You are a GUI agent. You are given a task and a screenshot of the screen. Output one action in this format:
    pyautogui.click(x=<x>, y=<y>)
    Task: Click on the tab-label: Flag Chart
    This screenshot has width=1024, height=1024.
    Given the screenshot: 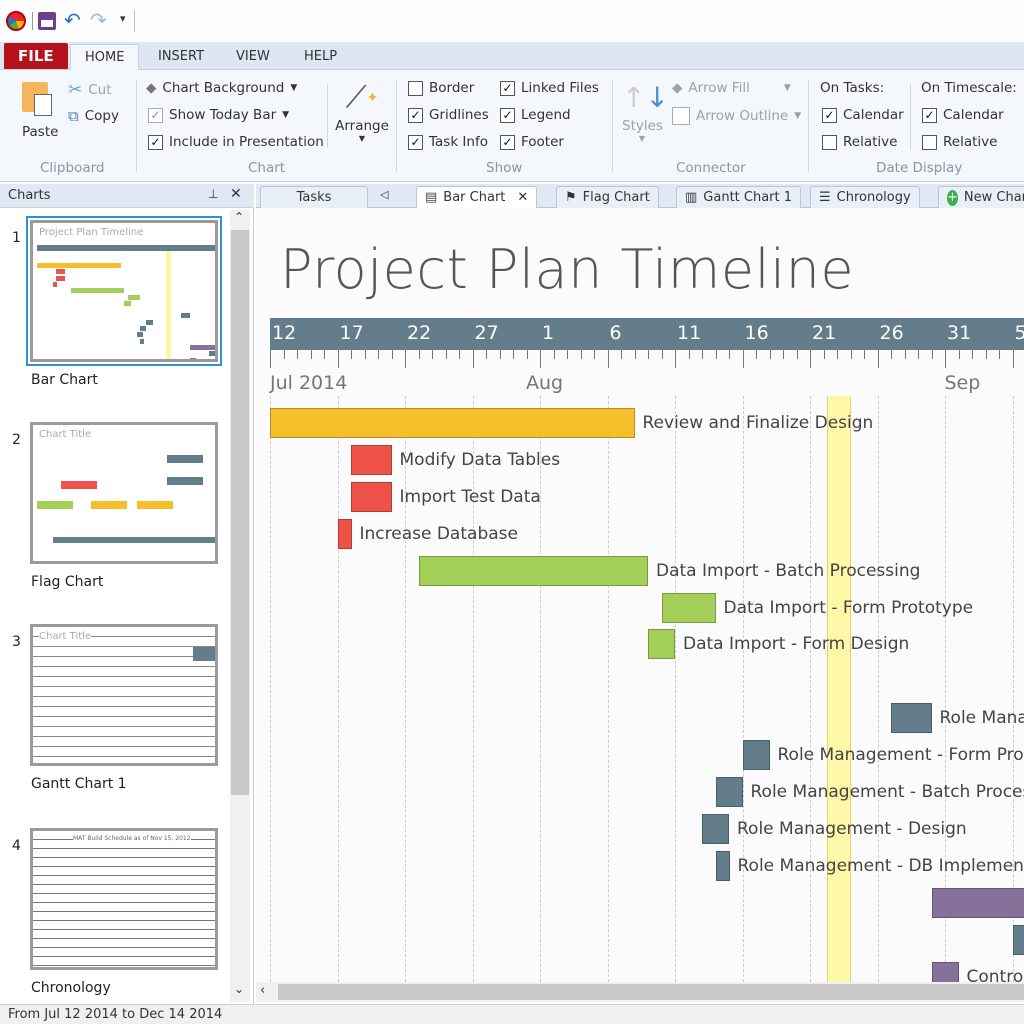 What is the action you would take?
    pyautogui.click(x=616, y=197)
    